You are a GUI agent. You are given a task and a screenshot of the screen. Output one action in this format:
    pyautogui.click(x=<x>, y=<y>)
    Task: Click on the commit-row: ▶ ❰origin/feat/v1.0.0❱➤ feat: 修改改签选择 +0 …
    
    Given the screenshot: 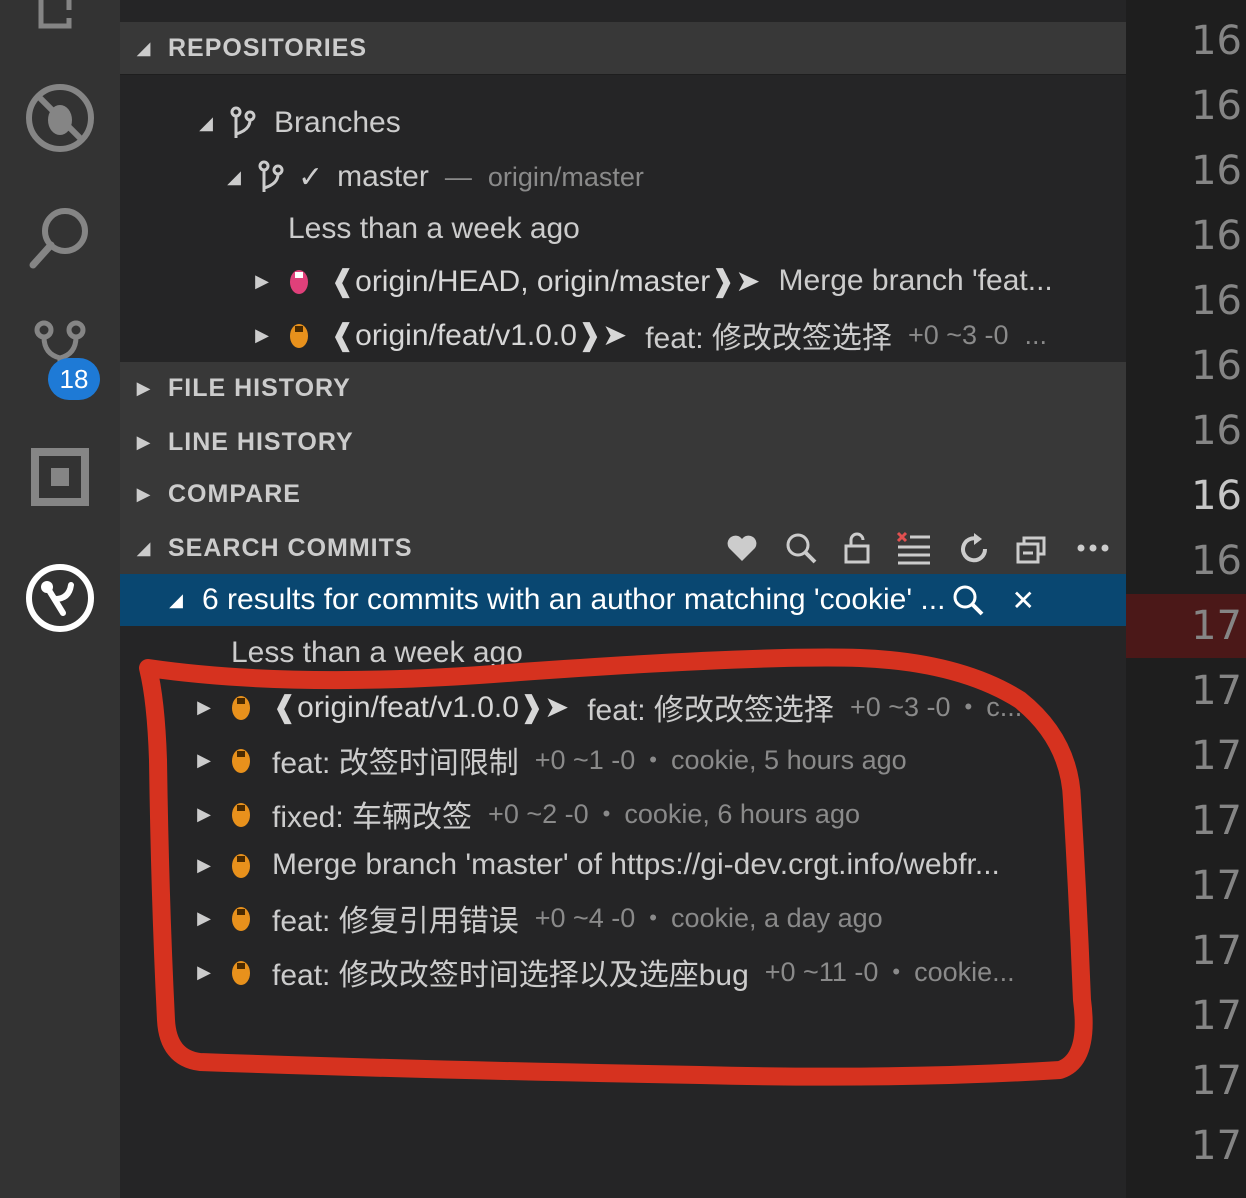 What is the action you would take?
    pyautogui.click(x=623, y=335)
    